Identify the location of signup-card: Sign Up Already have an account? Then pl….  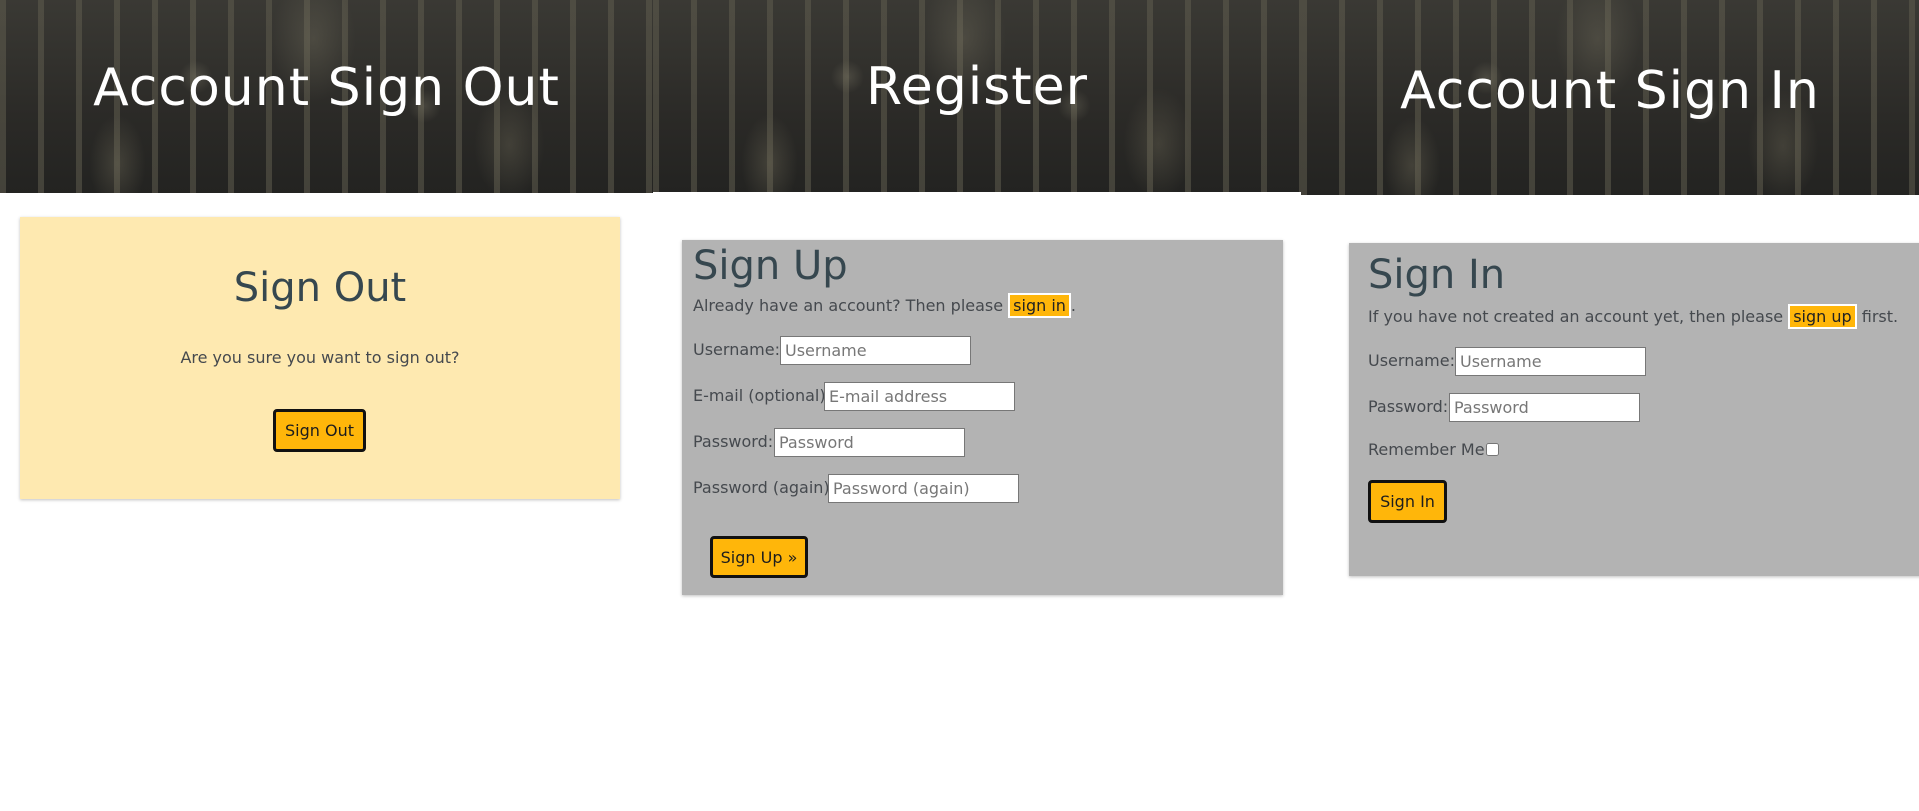
(982, 417).